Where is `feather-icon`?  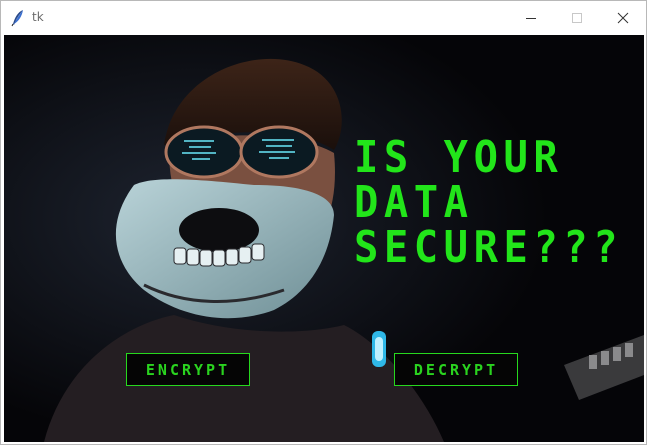
feather-icon is located at coordinates (17, 18).